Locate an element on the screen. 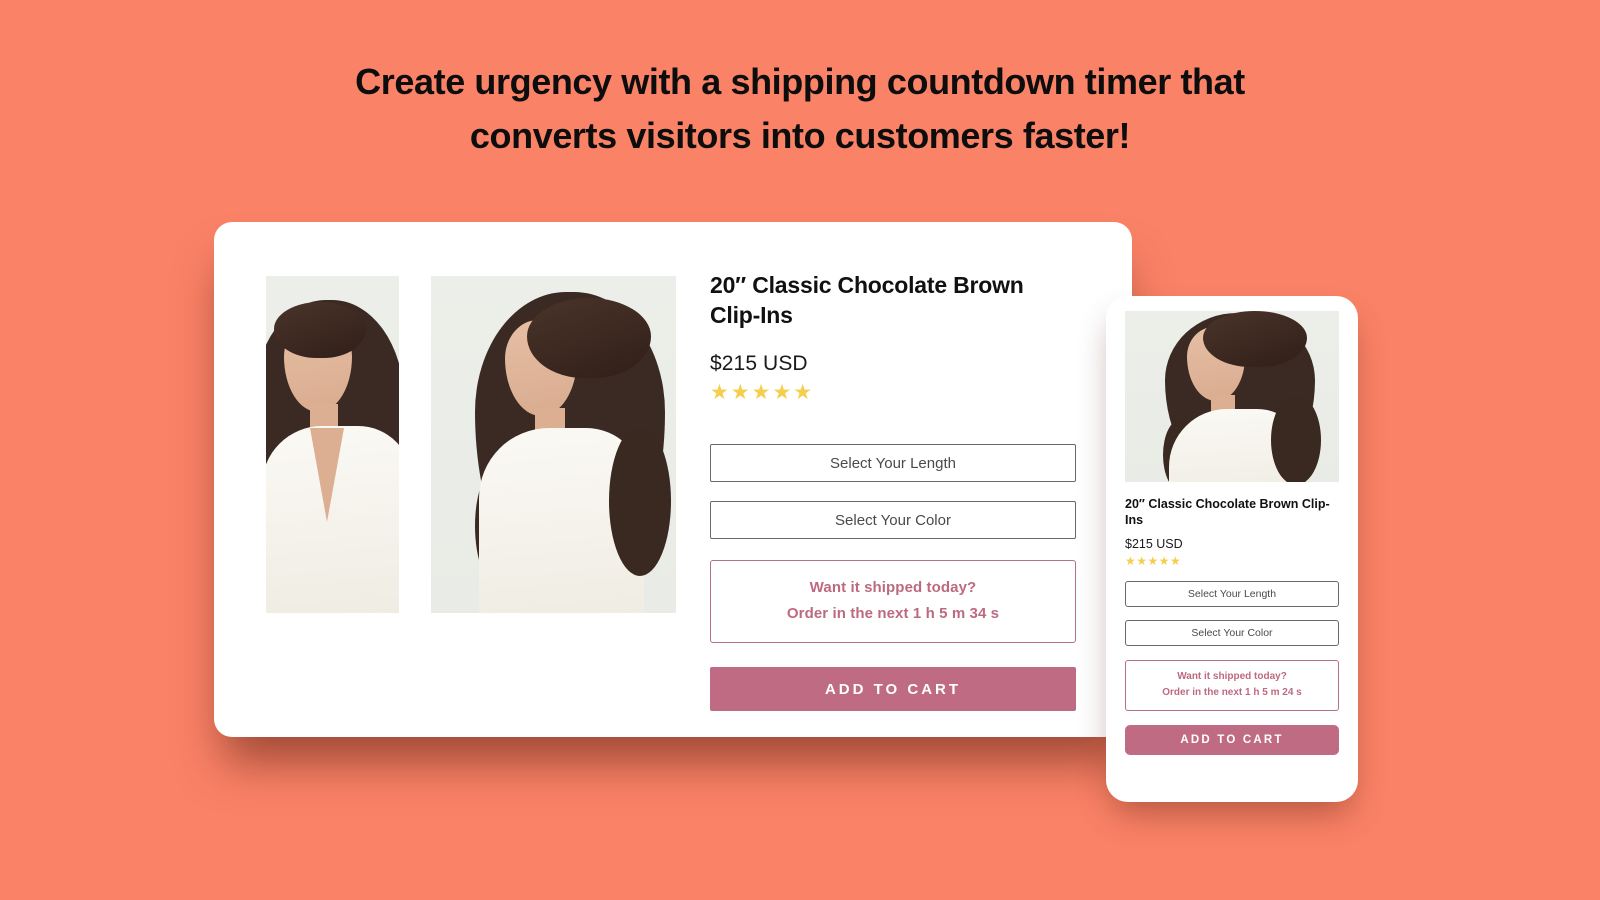  select-color-field: Select Your Color is located at coordinates (893, 520).